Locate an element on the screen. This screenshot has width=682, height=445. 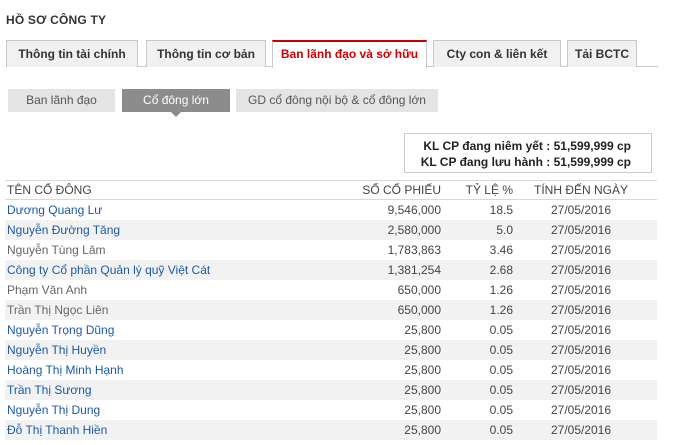
shareholder-name: Nguyễn Thị Dung is located at coordinates (53, 410).